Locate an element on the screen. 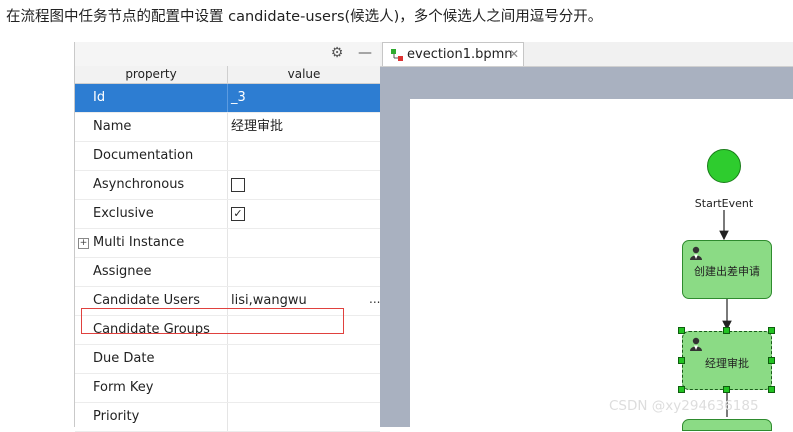 The image size is (793, 432). expand-icon: + is located at coordinates (83, 243).